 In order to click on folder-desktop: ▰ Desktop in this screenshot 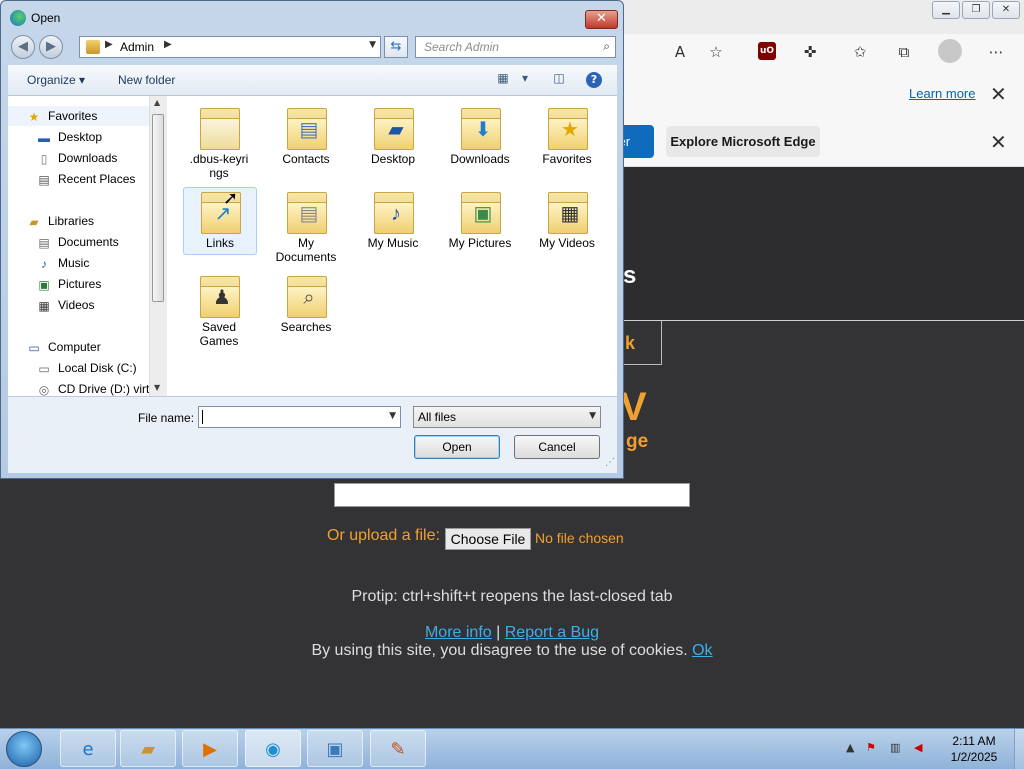, I will do `click(393, 135)`.